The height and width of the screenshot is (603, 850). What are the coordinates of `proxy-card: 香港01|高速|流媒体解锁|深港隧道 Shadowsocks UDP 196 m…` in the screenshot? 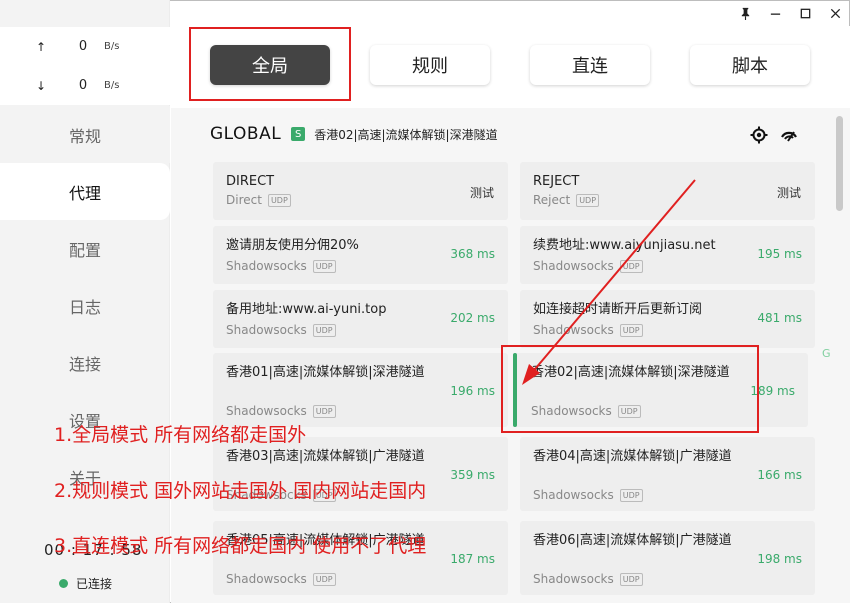 It's located at (360, 390).